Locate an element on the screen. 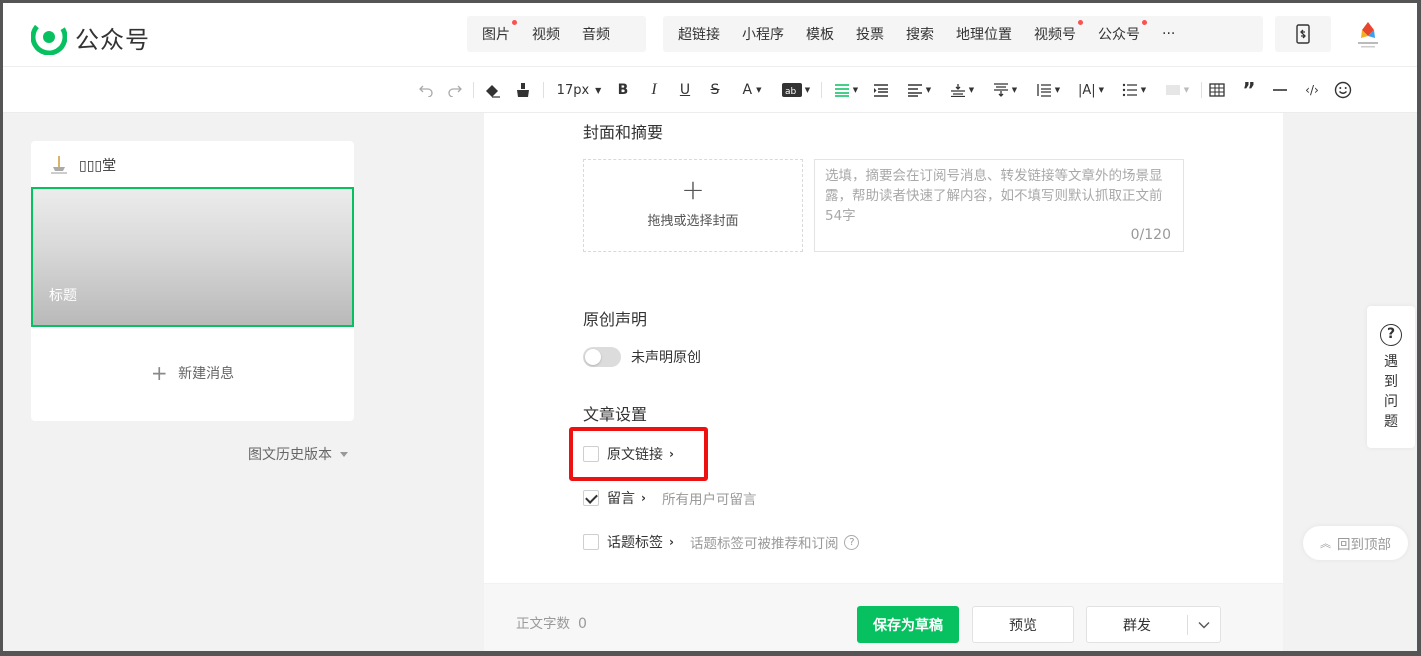  underline-icon: U is located at coordinates (685, 90).